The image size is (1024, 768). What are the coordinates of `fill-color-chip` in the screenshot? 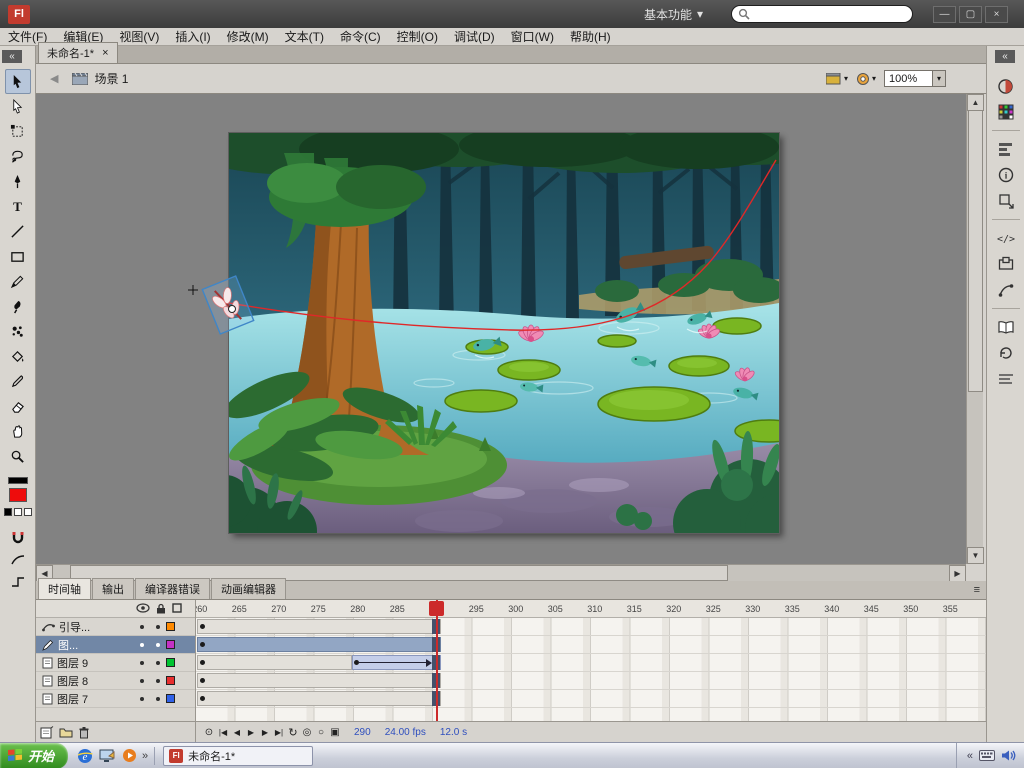 It's located at (17, 495).